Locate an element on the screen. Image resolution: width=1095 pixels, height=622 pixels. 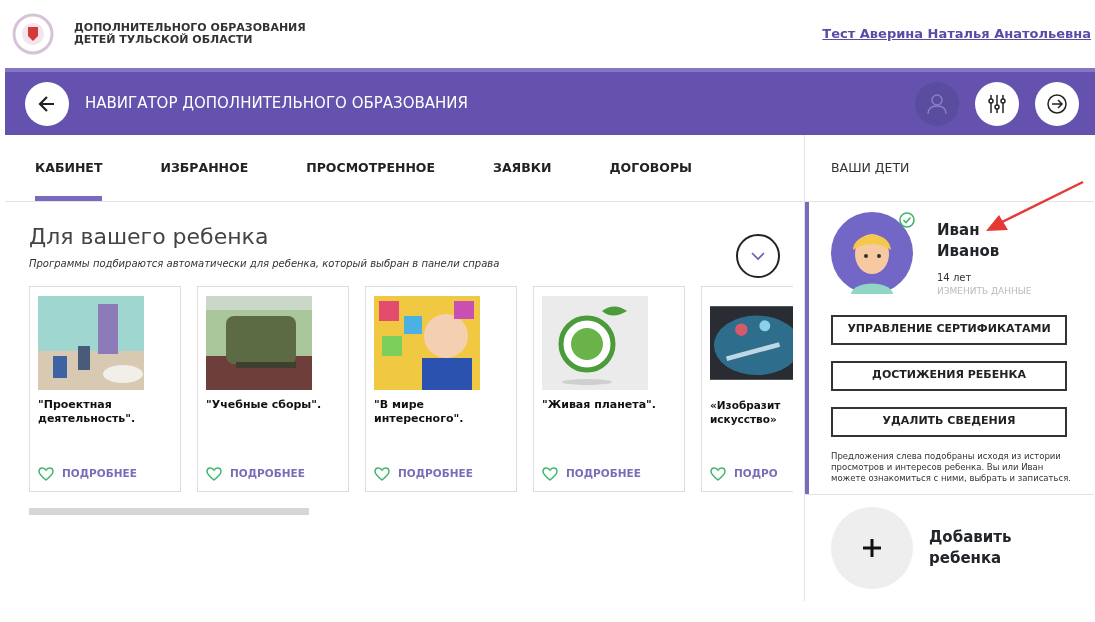
more-link: ПОДРО is located at coordinates (756, 474).